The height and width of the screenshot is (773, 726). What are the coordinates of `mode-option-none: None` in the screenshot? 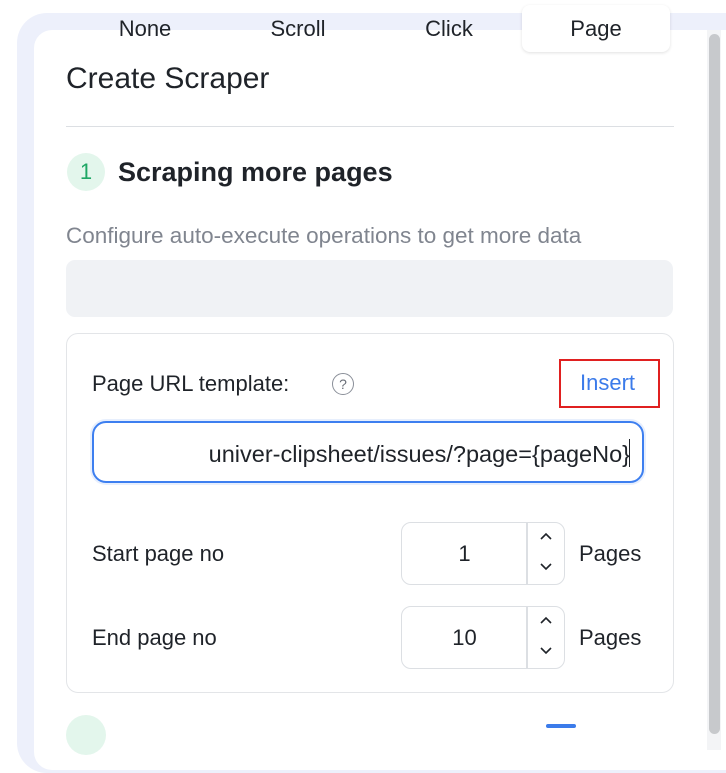 It's located at (145, 28).